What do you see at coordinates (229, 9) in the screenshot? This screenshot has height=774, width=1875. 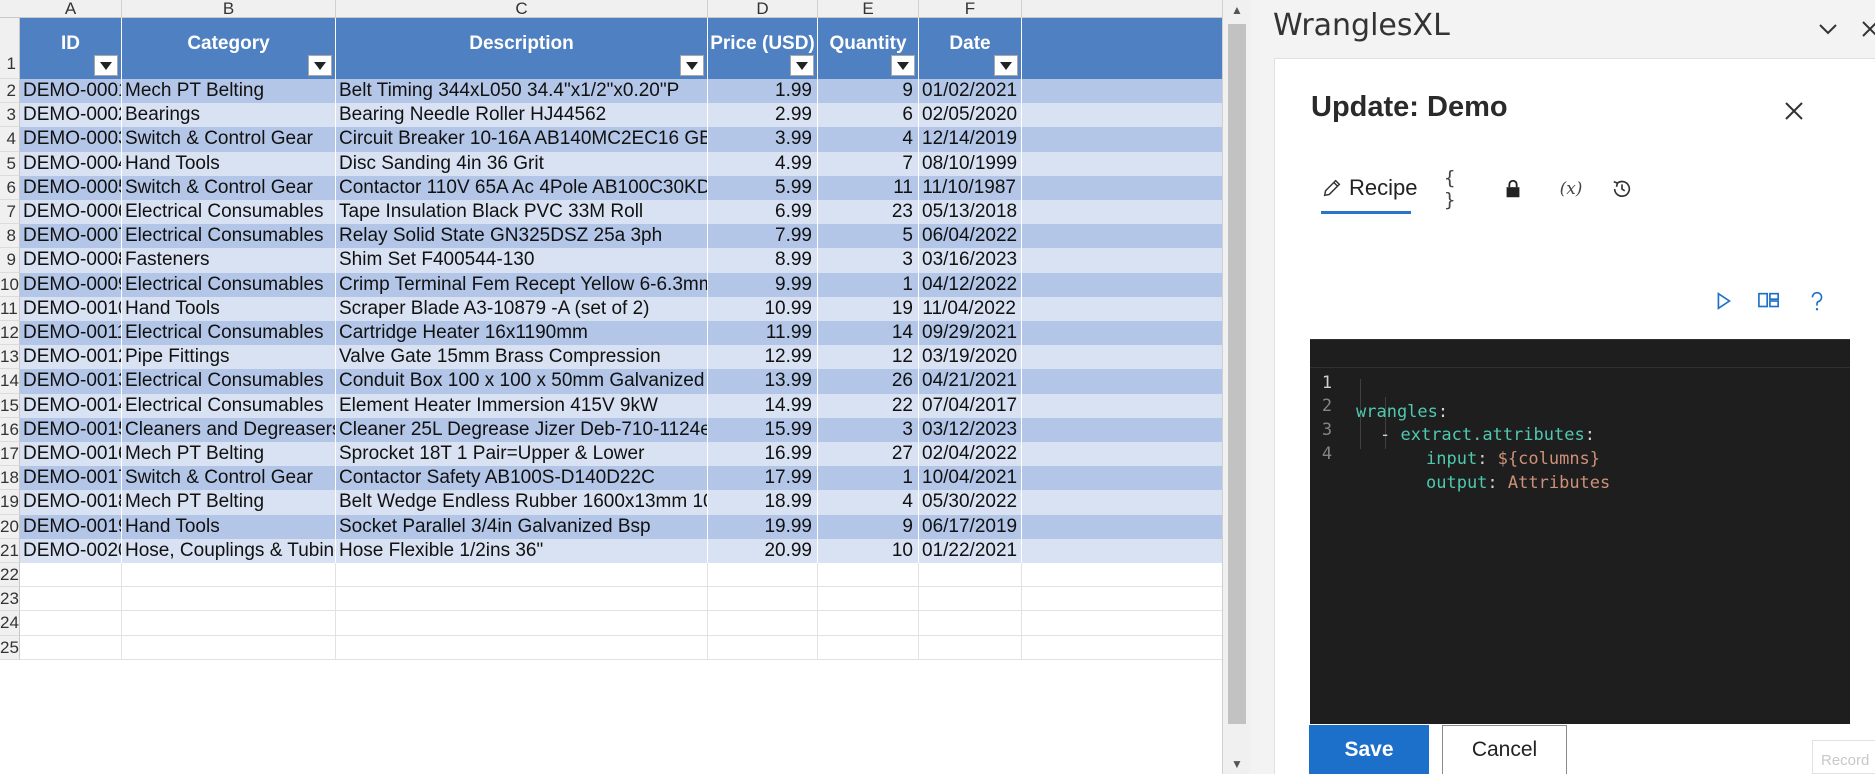 I see `column-letter: B` at bounding box center [229, 9].